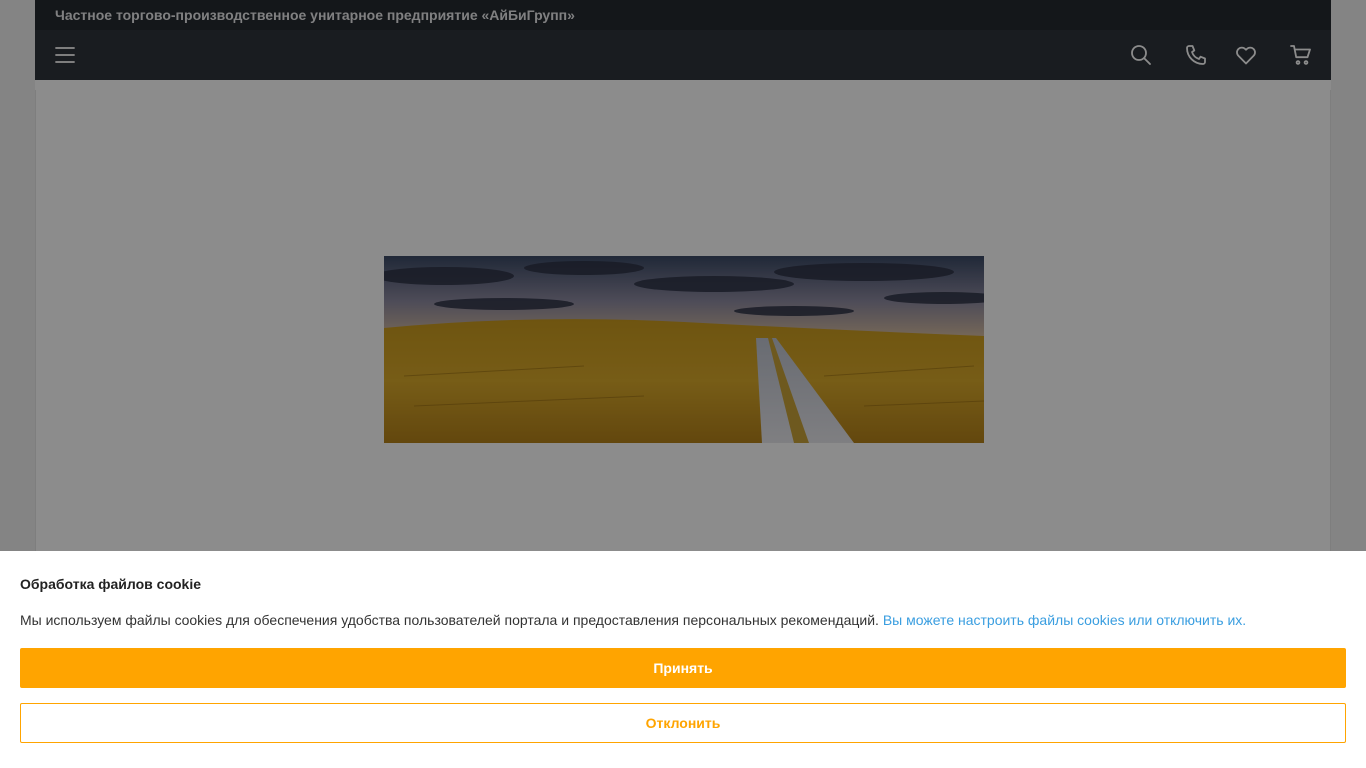  What do you see at coordinates (683, 668) in the screenshot?
I see `accept-button: Принять` at bounding box center [683, 668].